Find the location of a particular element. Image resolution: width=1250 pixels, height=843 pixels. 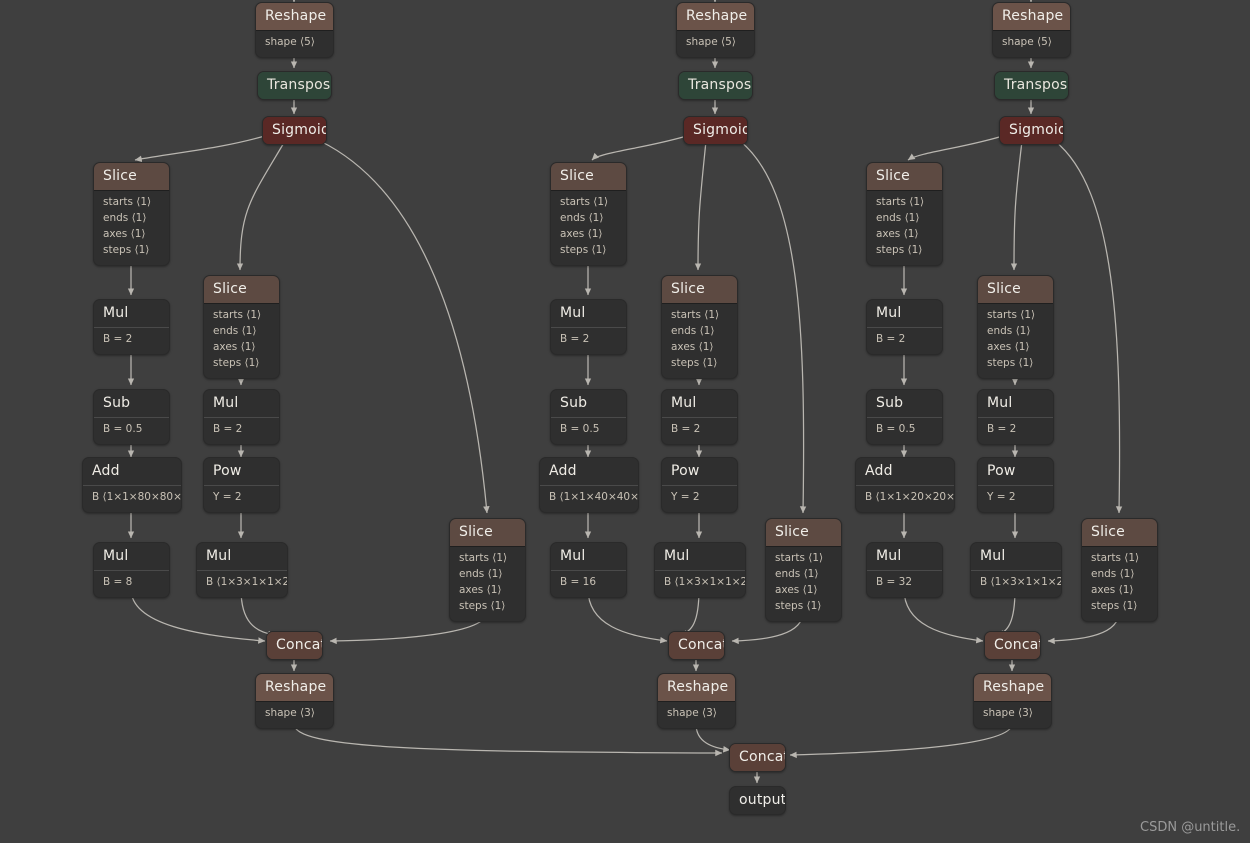

node-final-concat: Concat is located at coordinates (757, 757).